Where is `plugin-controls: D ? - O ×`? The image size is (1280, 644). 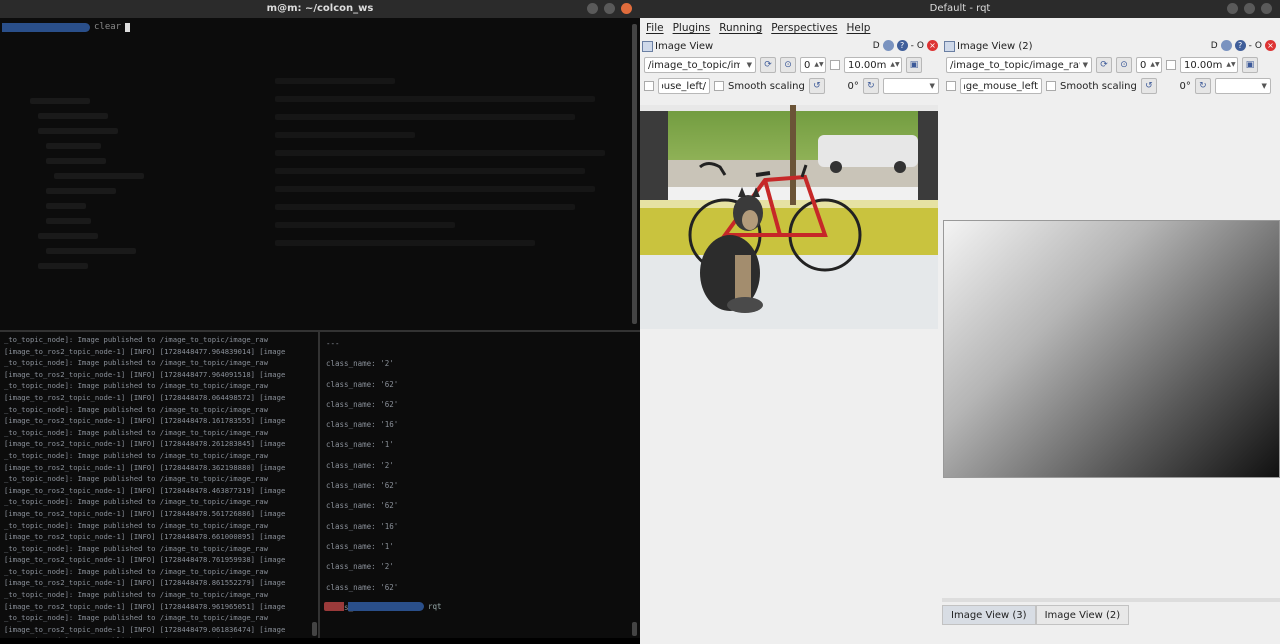 plugin-controls: D ? - O × is located at coordinates (905, 45).